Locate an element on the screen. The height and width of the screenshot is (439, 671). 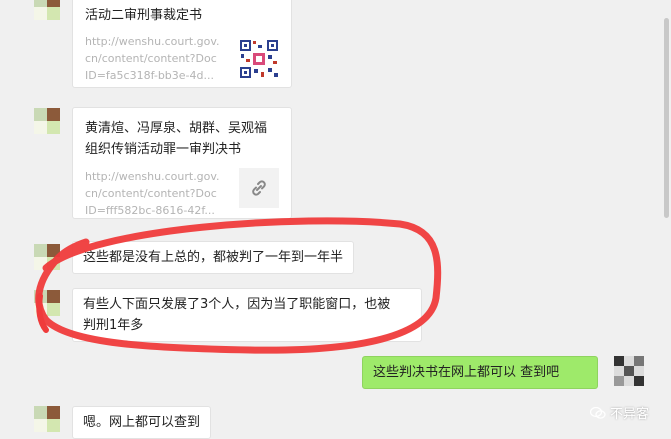
link-icon is located at coordinates (259, 188).